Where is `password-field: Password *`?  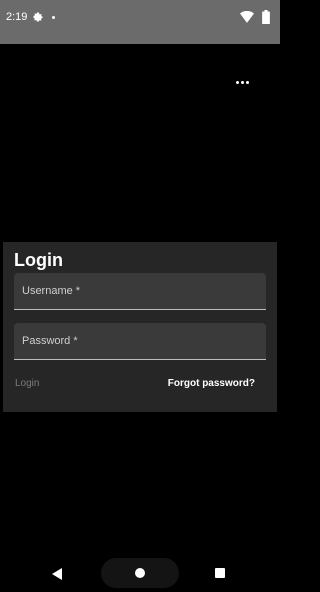 password-field: Password * is located at coordinates (140, 341).